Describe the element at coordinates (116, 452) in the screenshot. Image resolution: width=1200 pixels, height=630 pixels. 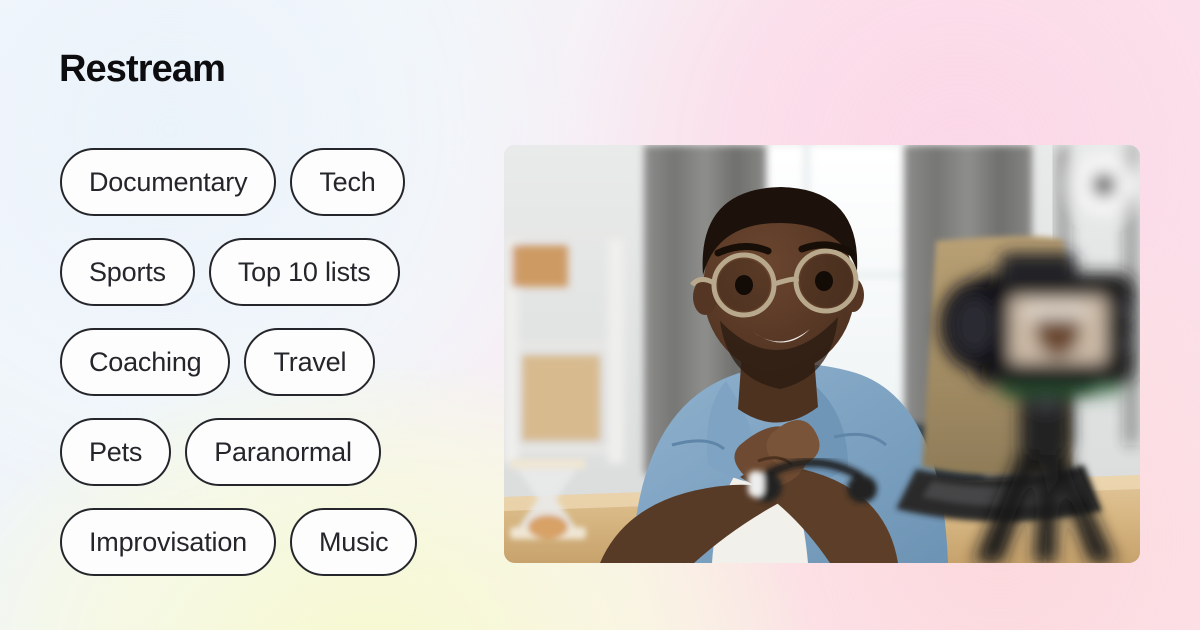
I see `tag-pets: Pets` at that location.